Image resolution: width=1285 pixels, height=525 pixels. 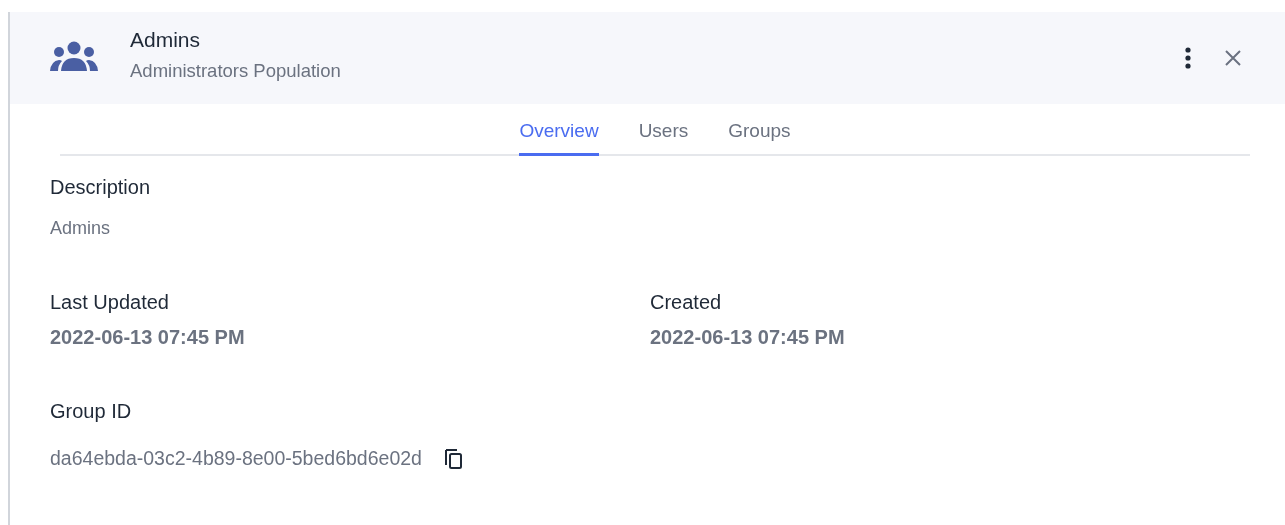 What do you see at coordinates (74, 56) in the screenshot?
I see `users-icon` at bounding box center [74, 56].